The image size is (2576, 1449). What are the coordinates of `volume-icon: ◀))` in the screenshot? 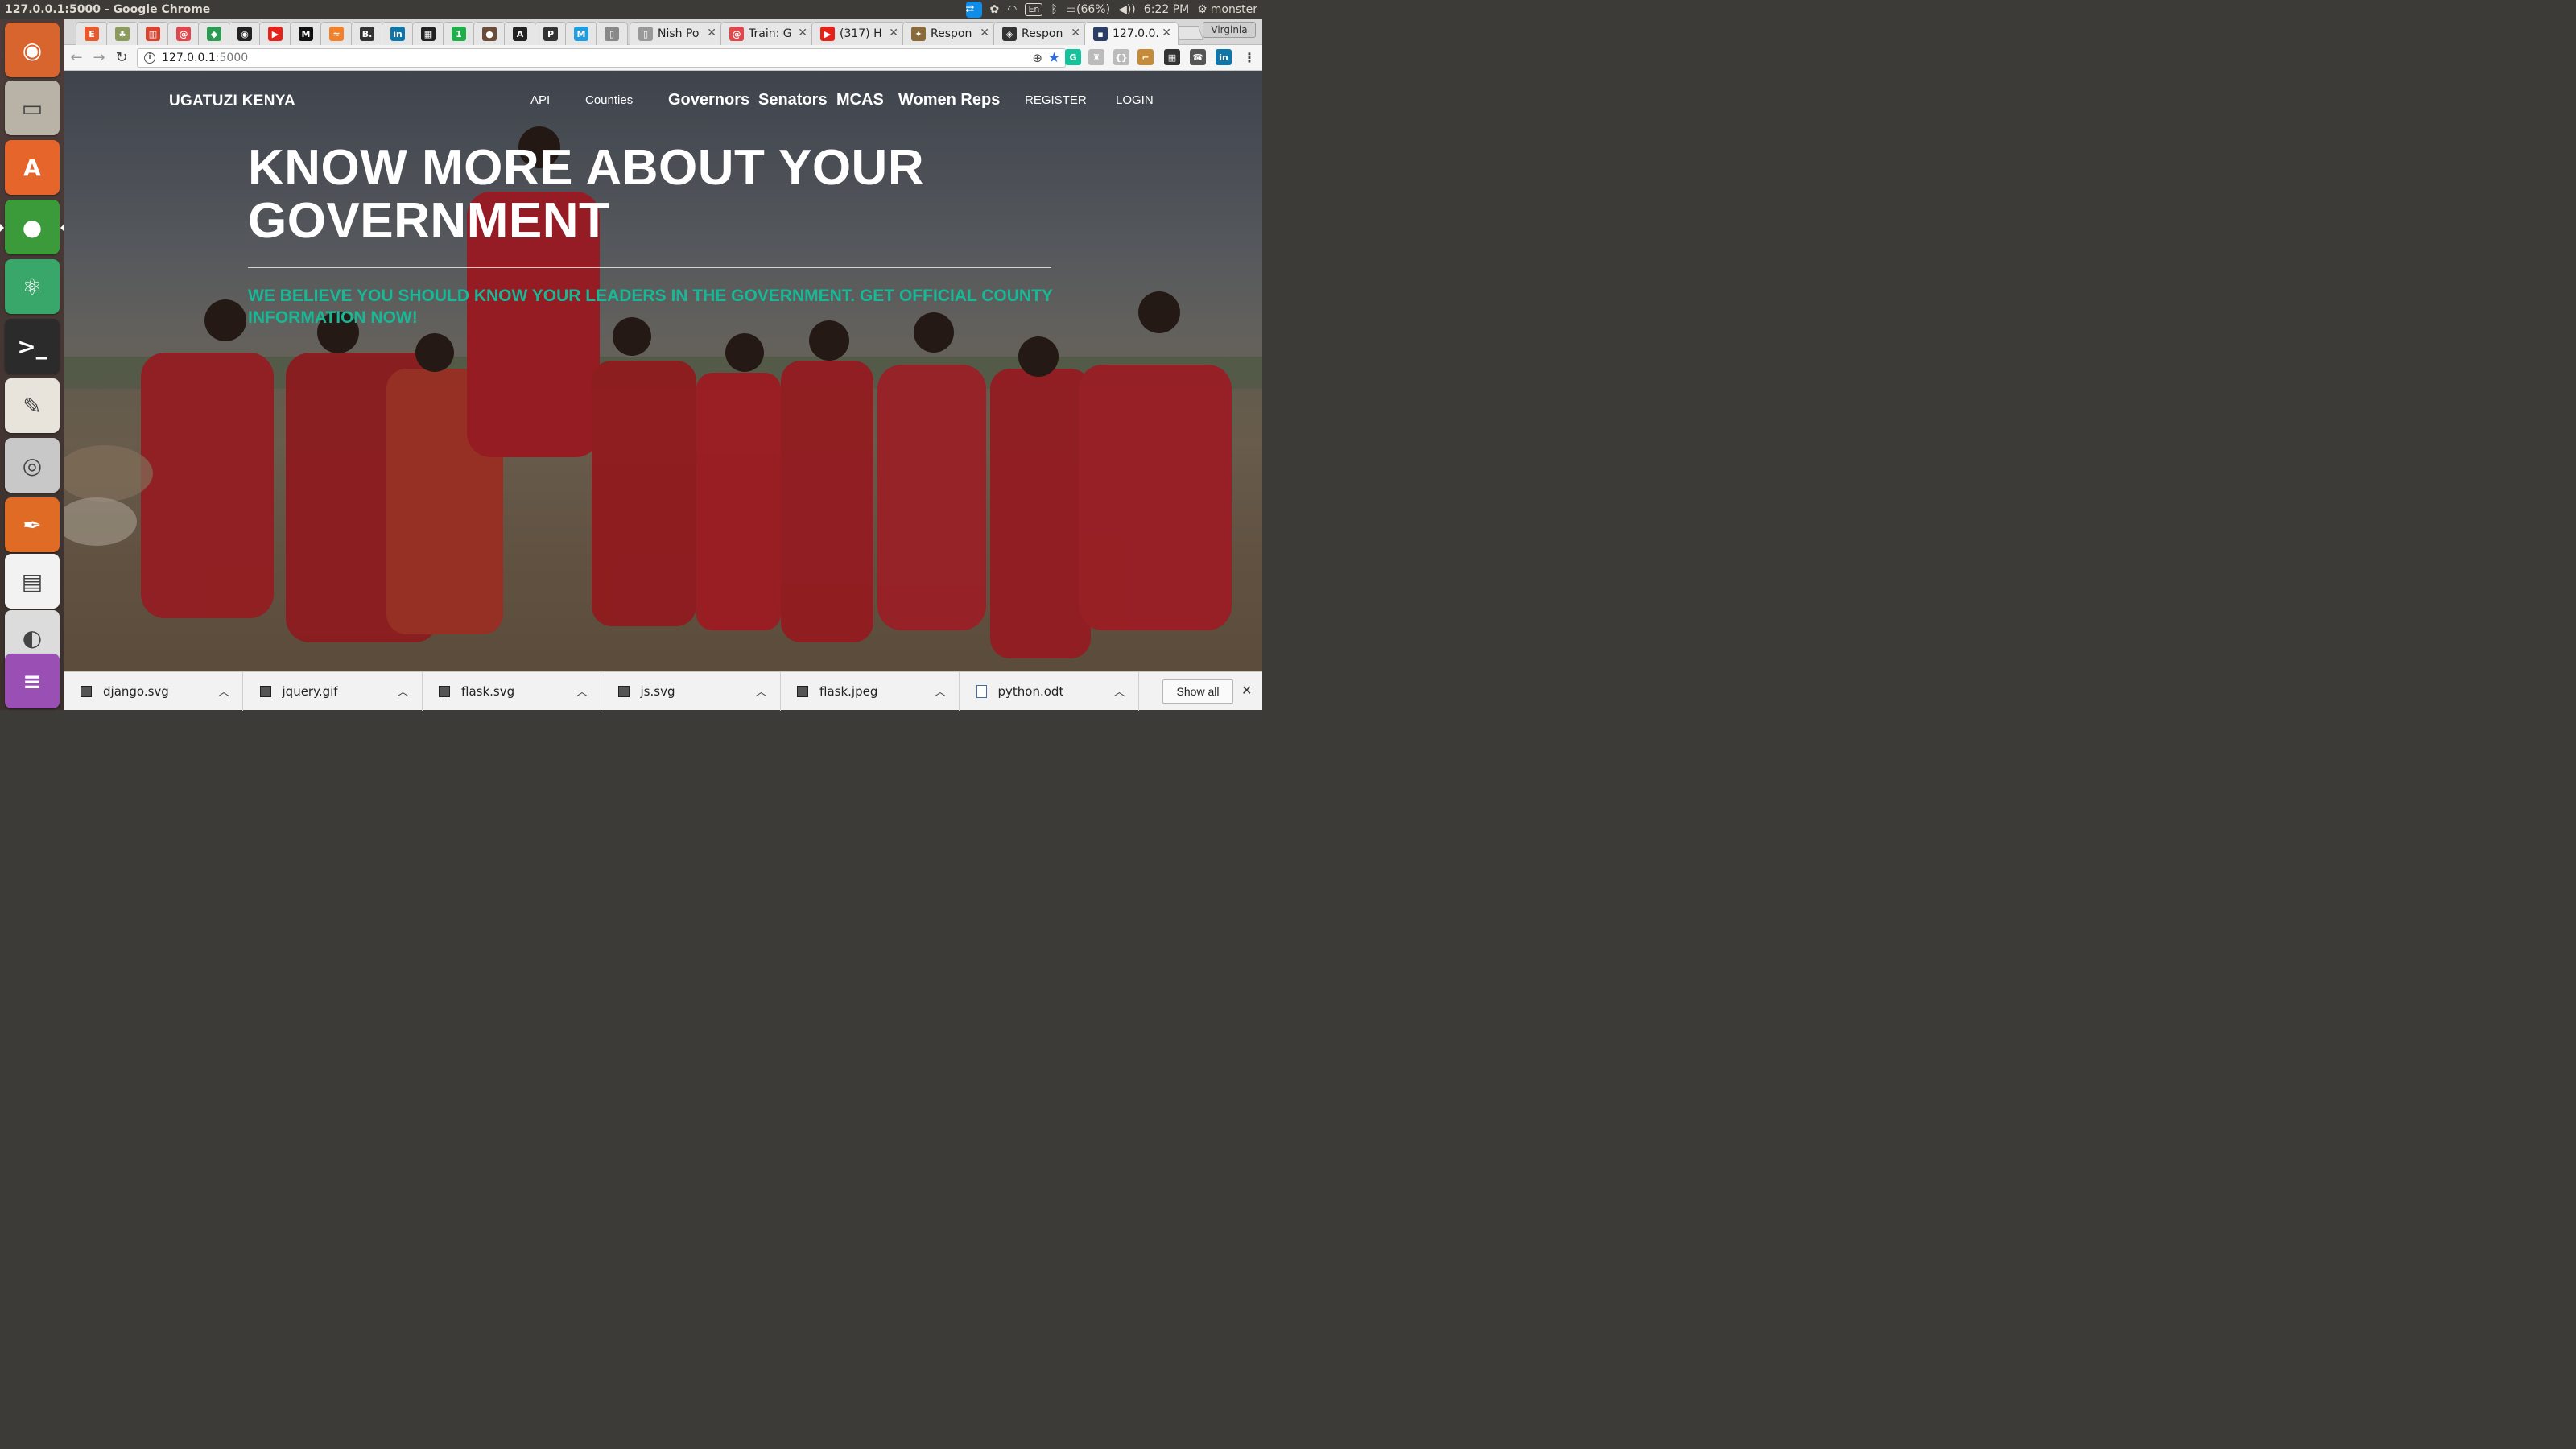 It's located at (1127, 9).